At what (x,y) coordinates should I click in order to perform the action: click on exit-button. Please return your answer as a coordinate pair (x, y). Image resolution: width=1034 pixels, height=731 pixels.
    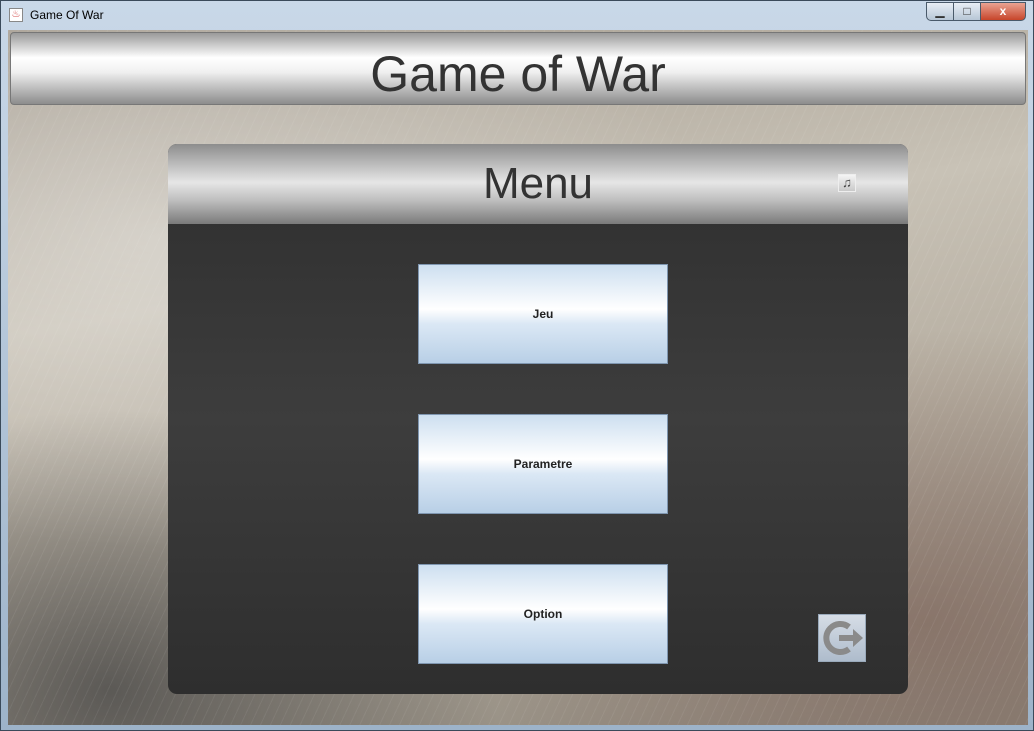
    Looking at the image, I should click on (842, 638).